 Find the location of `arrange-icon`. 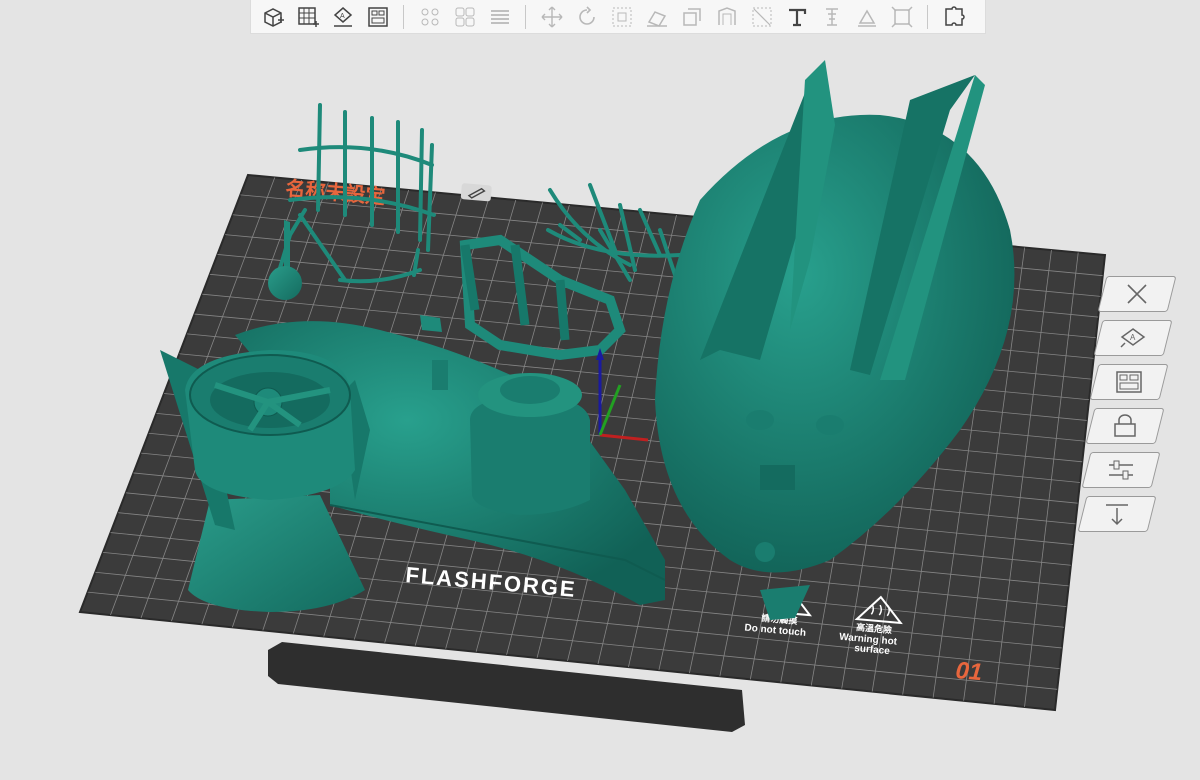

arrange-icon is located at coordinates (429, 16).